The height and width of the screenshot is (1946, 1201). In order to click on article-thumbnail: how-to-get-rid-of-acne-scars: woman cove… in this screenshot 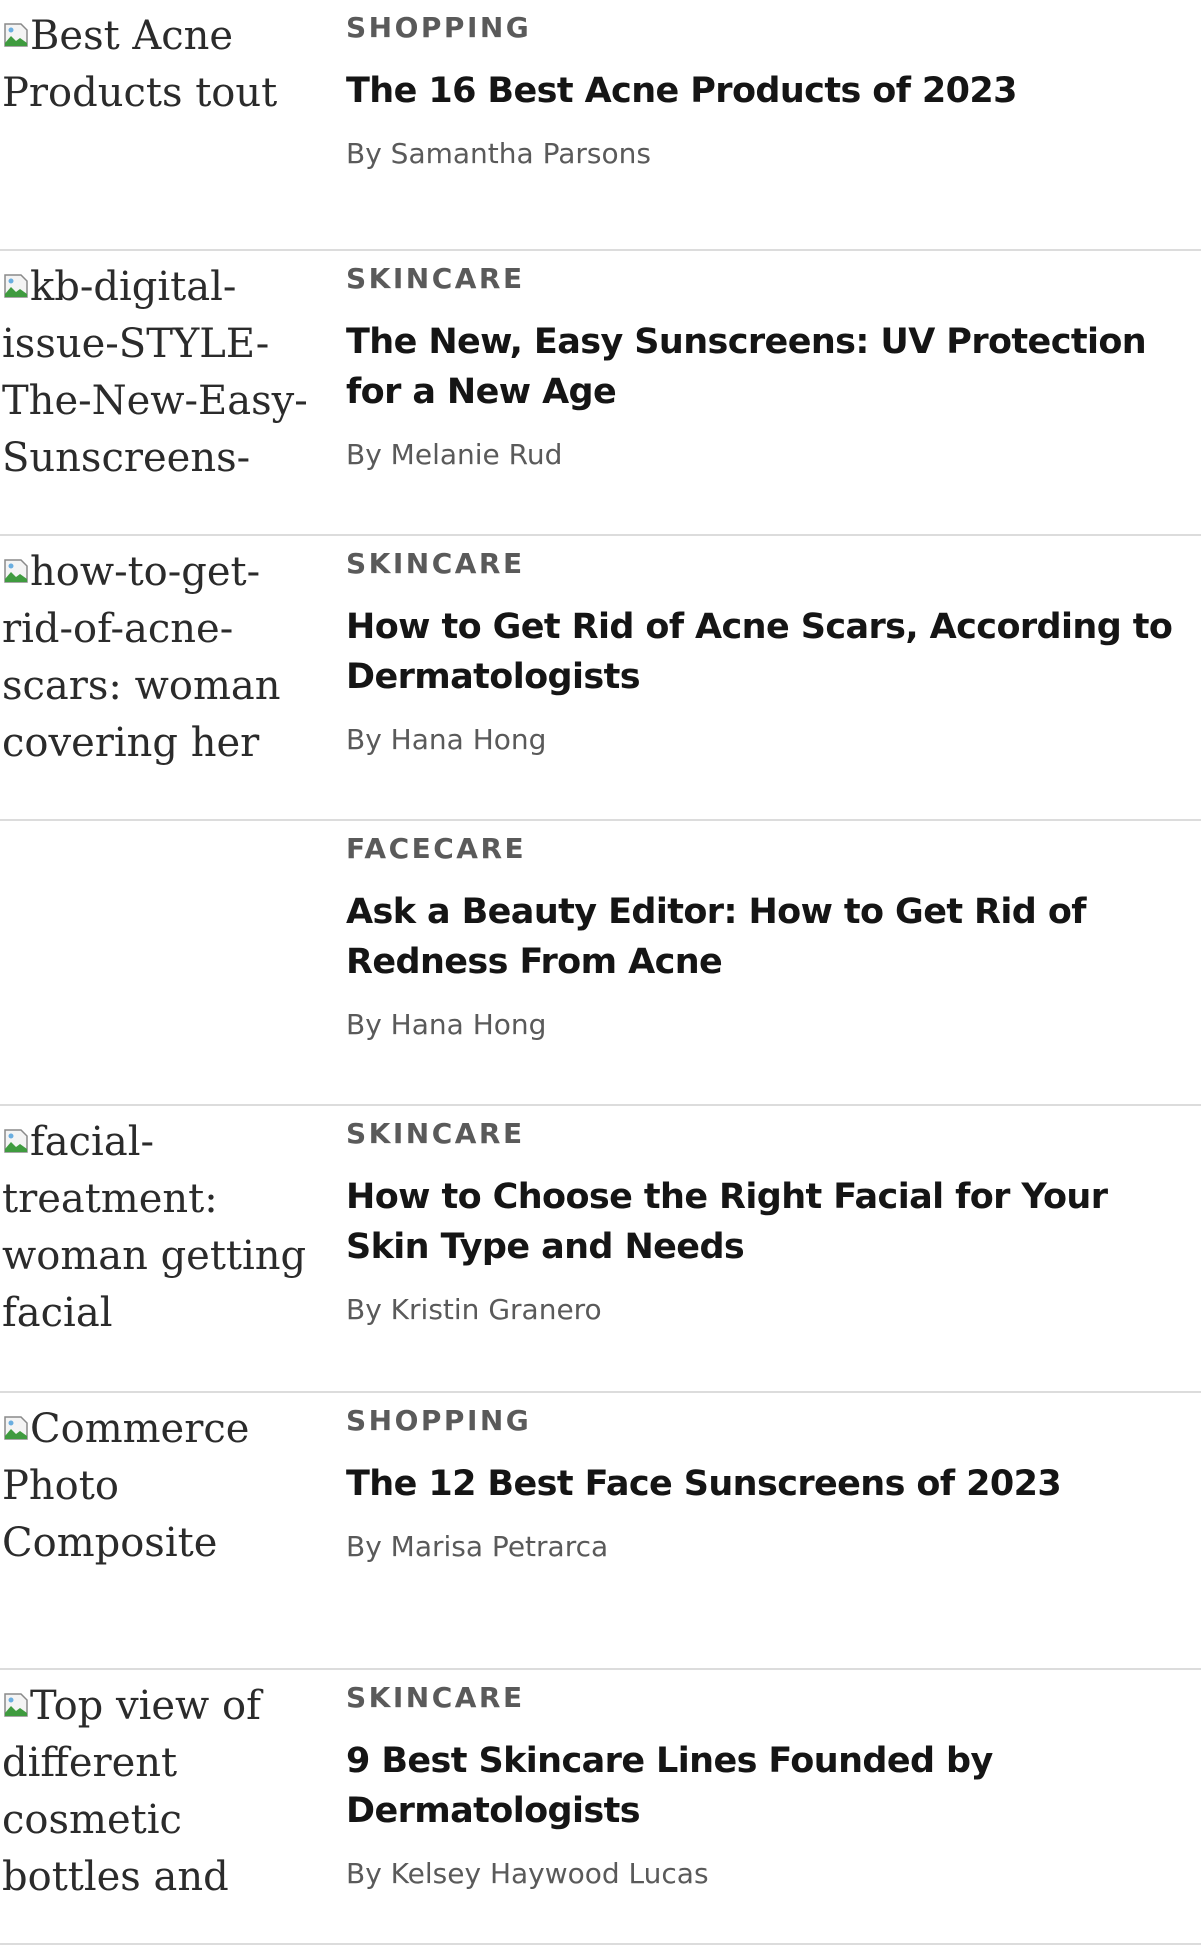, I will do `click(166, 656)`.